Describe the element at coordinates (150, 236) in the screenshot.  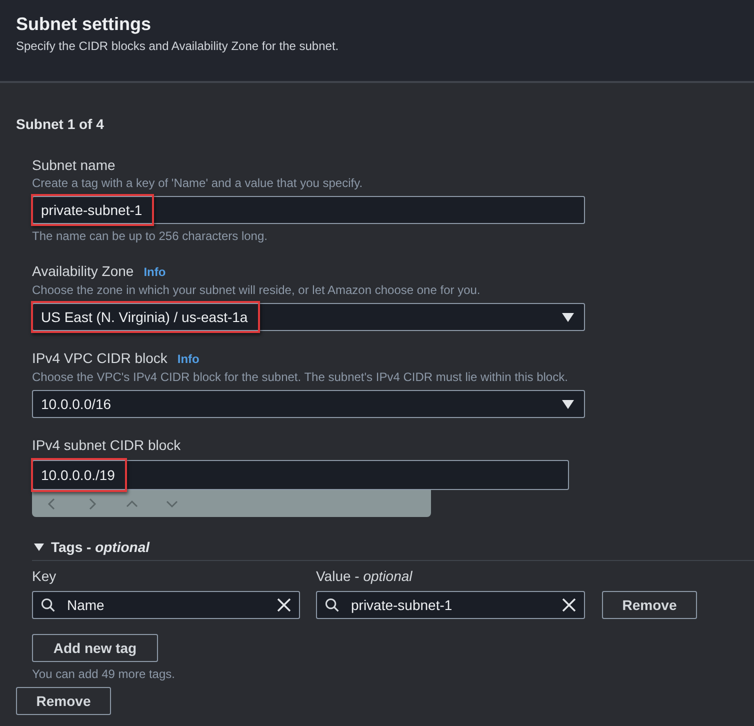
I see `field-hint: The name can be up to 256 characters long.` at that location.